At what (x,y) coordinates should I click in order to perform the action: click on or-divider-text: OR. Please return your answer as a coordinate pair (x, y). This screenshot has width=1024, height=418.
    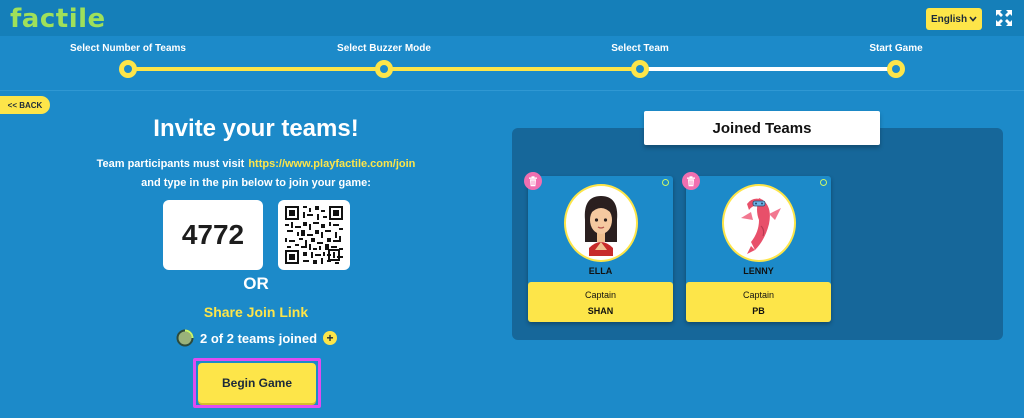
    Looking at the image, I should click on (256, 283).